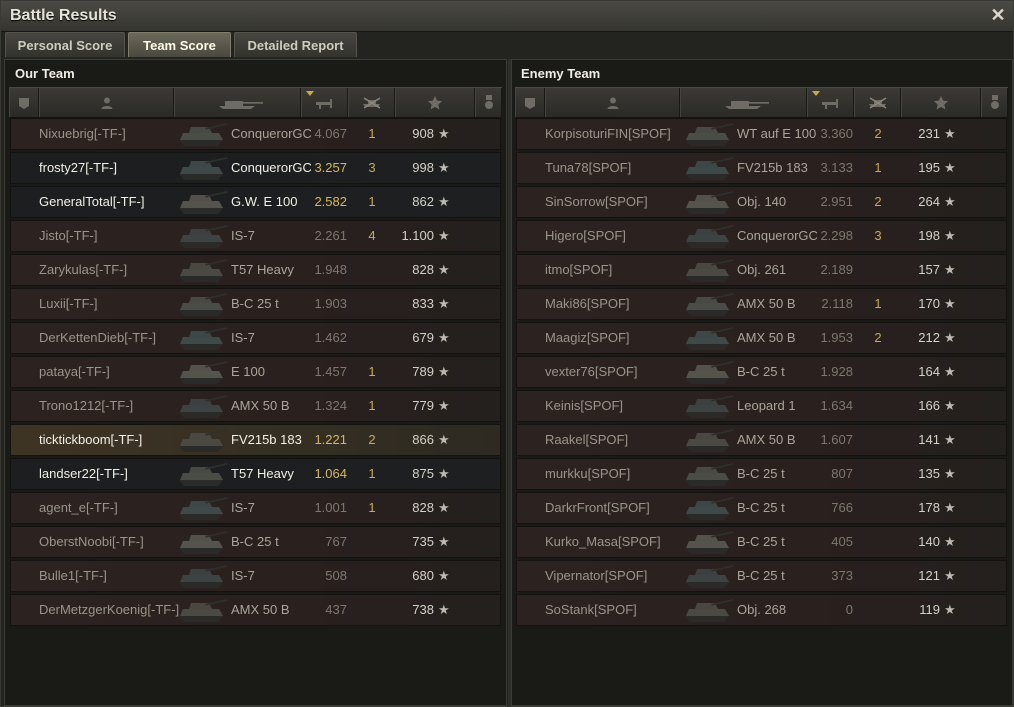 The image size is (1014, 707). I want to click on damage-value: 1.462, so click(330, 337).